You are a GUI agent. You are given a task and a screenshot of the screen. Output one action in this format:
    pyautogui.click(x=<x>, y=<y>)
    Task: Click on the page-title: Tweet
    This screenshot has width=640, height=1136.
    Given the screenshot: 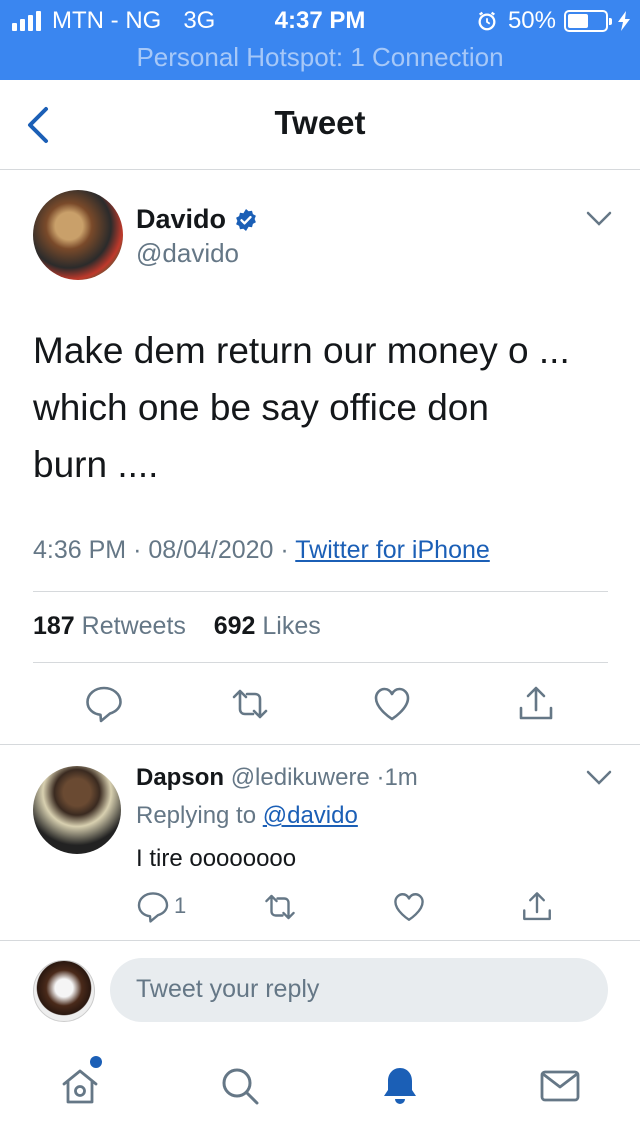 What is the action you would take?
    pyautogui.click(x=320, y=122)
    